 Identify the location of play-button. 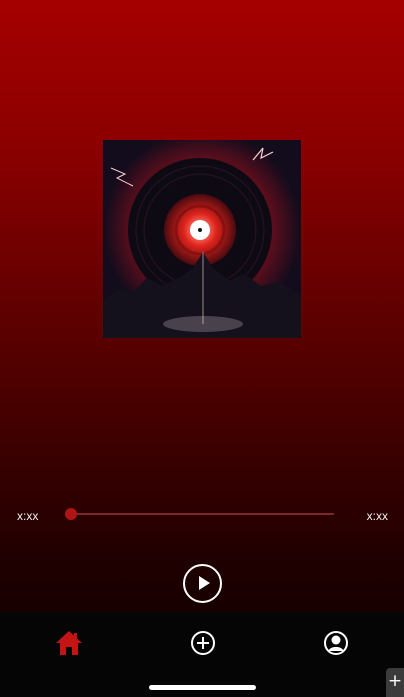
(202, 583).